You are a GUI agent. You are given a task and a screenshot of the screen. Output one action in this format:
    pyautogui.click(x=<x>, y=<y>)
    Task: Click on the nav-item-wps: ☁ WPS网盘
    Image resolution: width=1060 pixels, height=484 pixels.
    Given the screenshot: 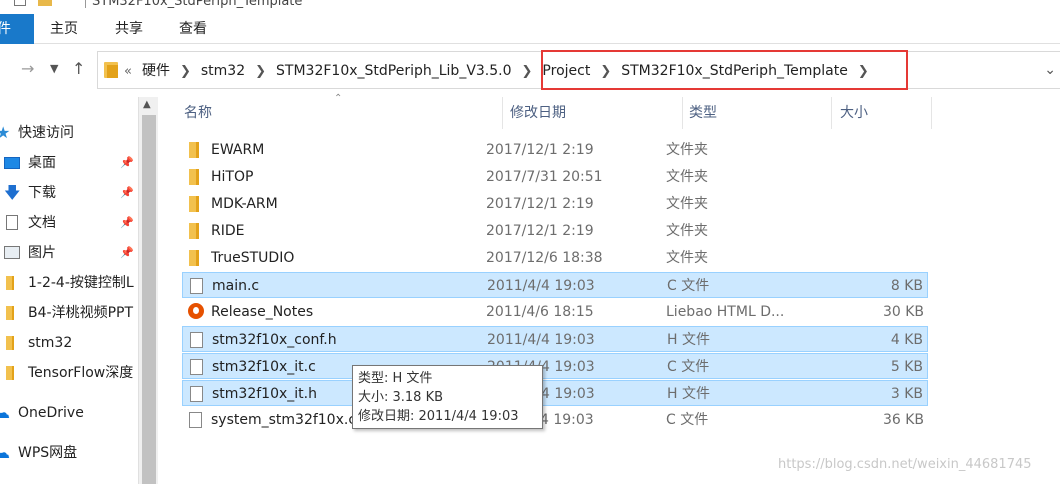 What is the action you would take?
    pyautogui.click(x=70, y=453)
    